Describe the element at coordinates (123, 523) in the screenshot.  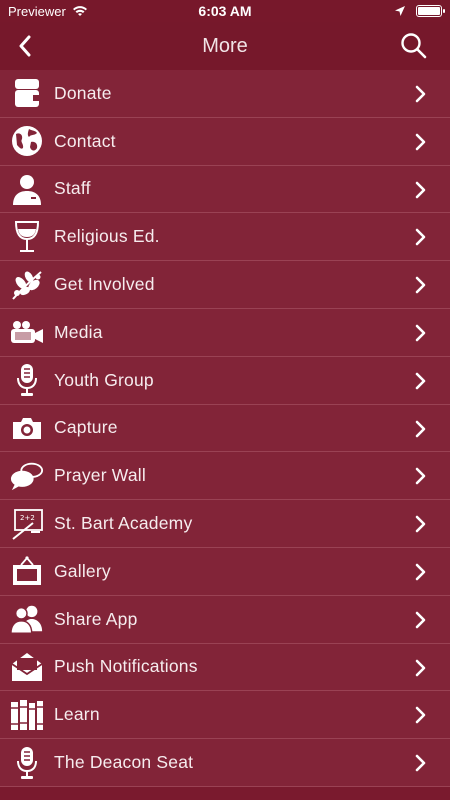
I see `menu-item-label: St. Bart Academy` at that location.